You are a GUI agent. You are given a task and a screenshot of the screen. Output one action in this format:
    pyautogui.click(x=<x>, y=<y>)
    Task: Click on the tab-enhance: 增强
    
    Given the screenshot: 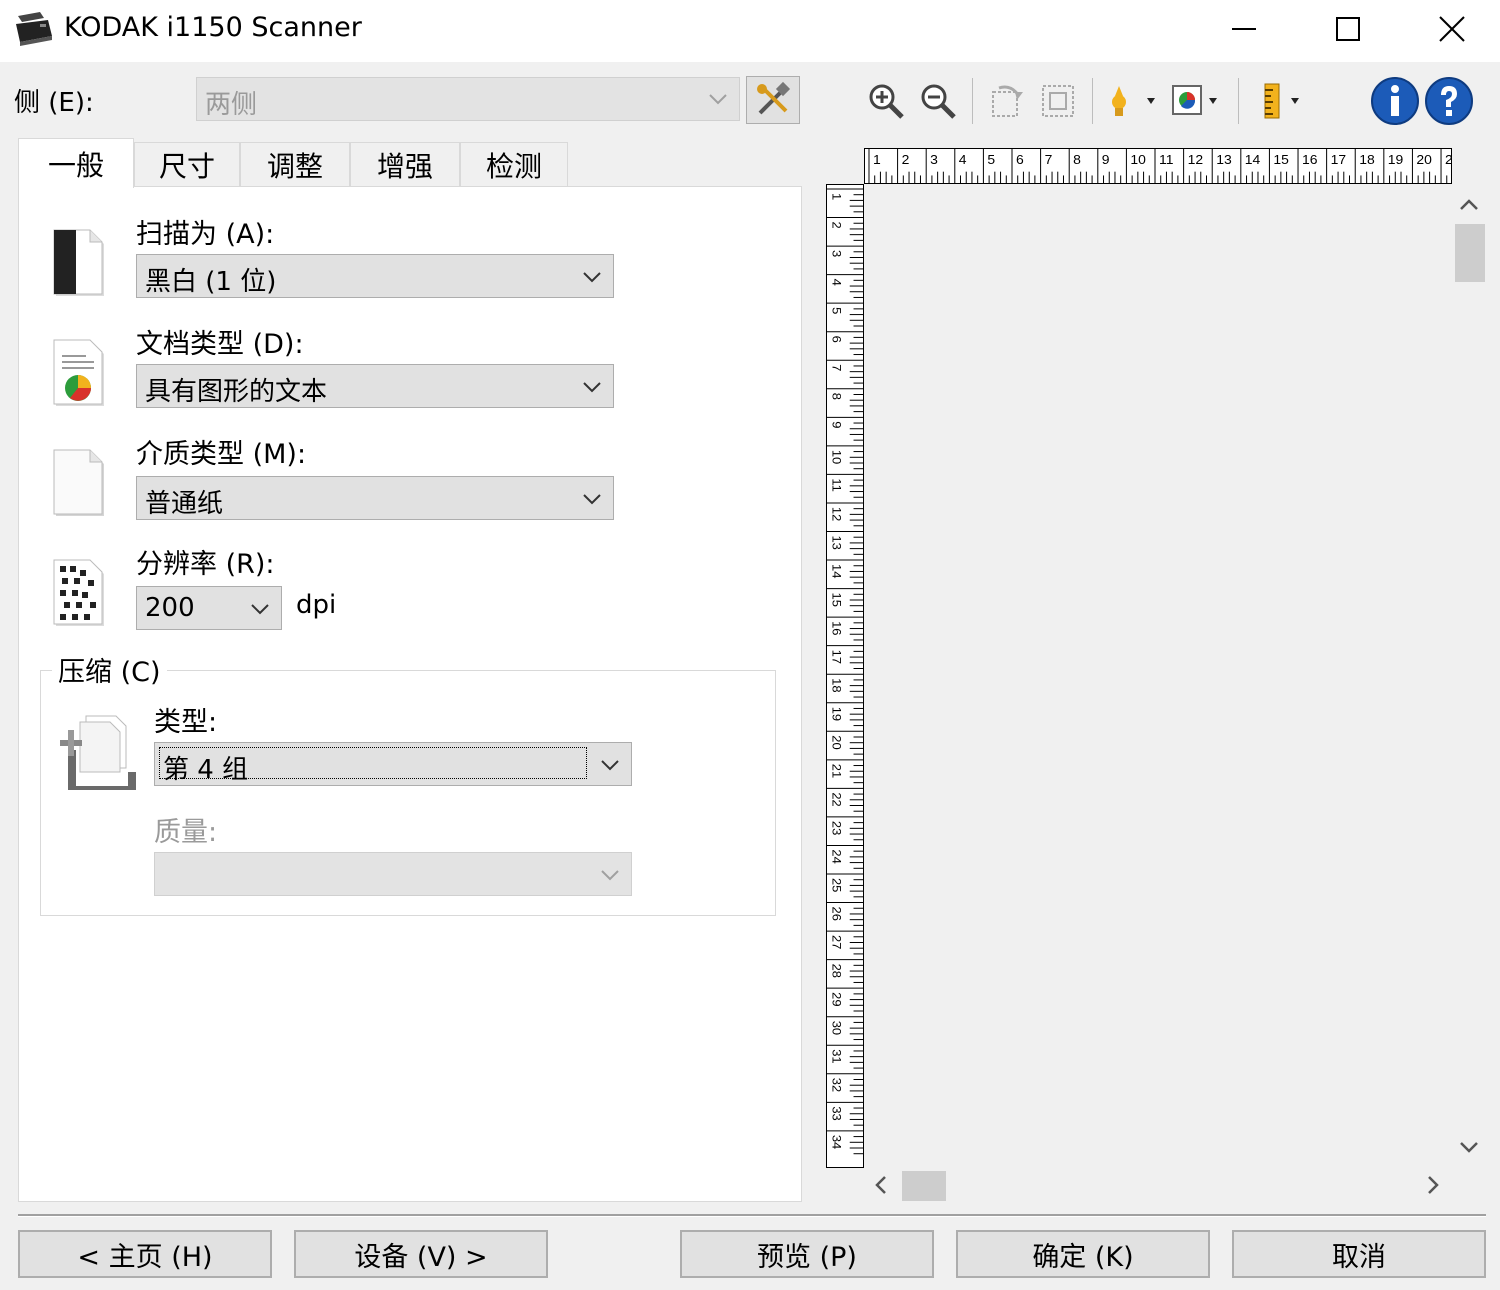 What is the action you would take?
    pyautogui.click(x=405, y=164)
    